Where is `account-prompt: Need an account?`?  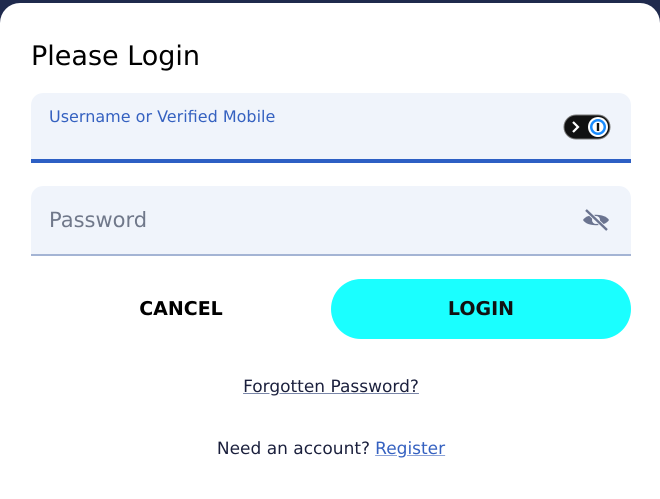
account-prompt: Need an account? is located at coordinates (293, 448).